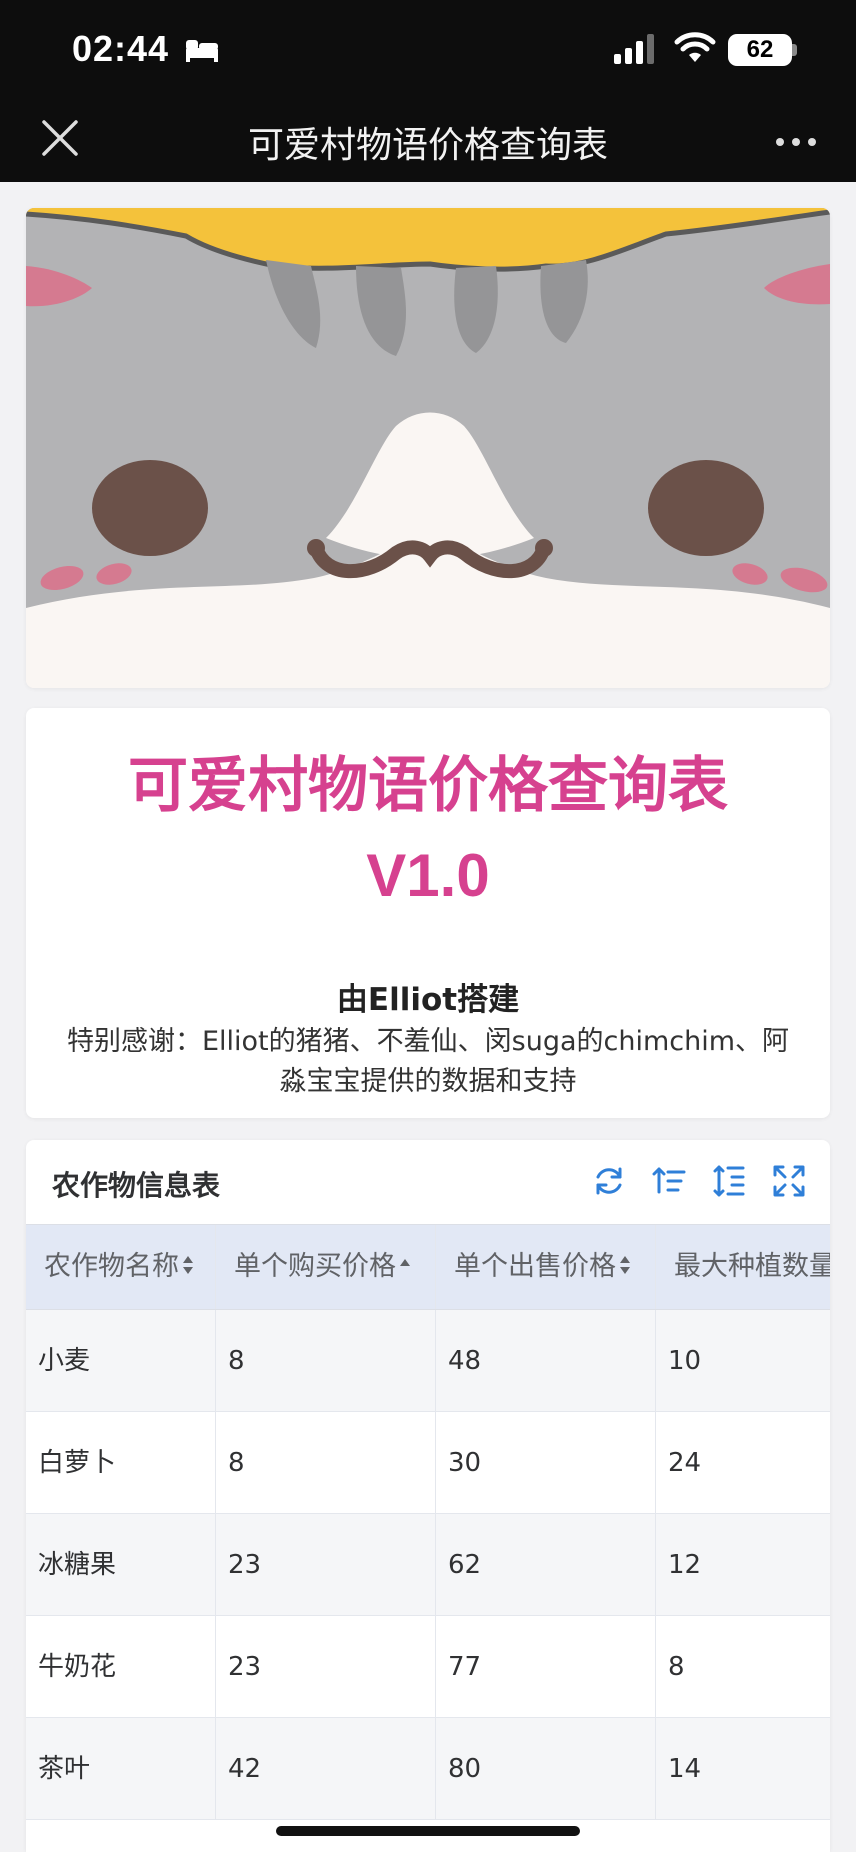  I want to click on builder-credit: 由Elliot搭建, so click(428, 1000).